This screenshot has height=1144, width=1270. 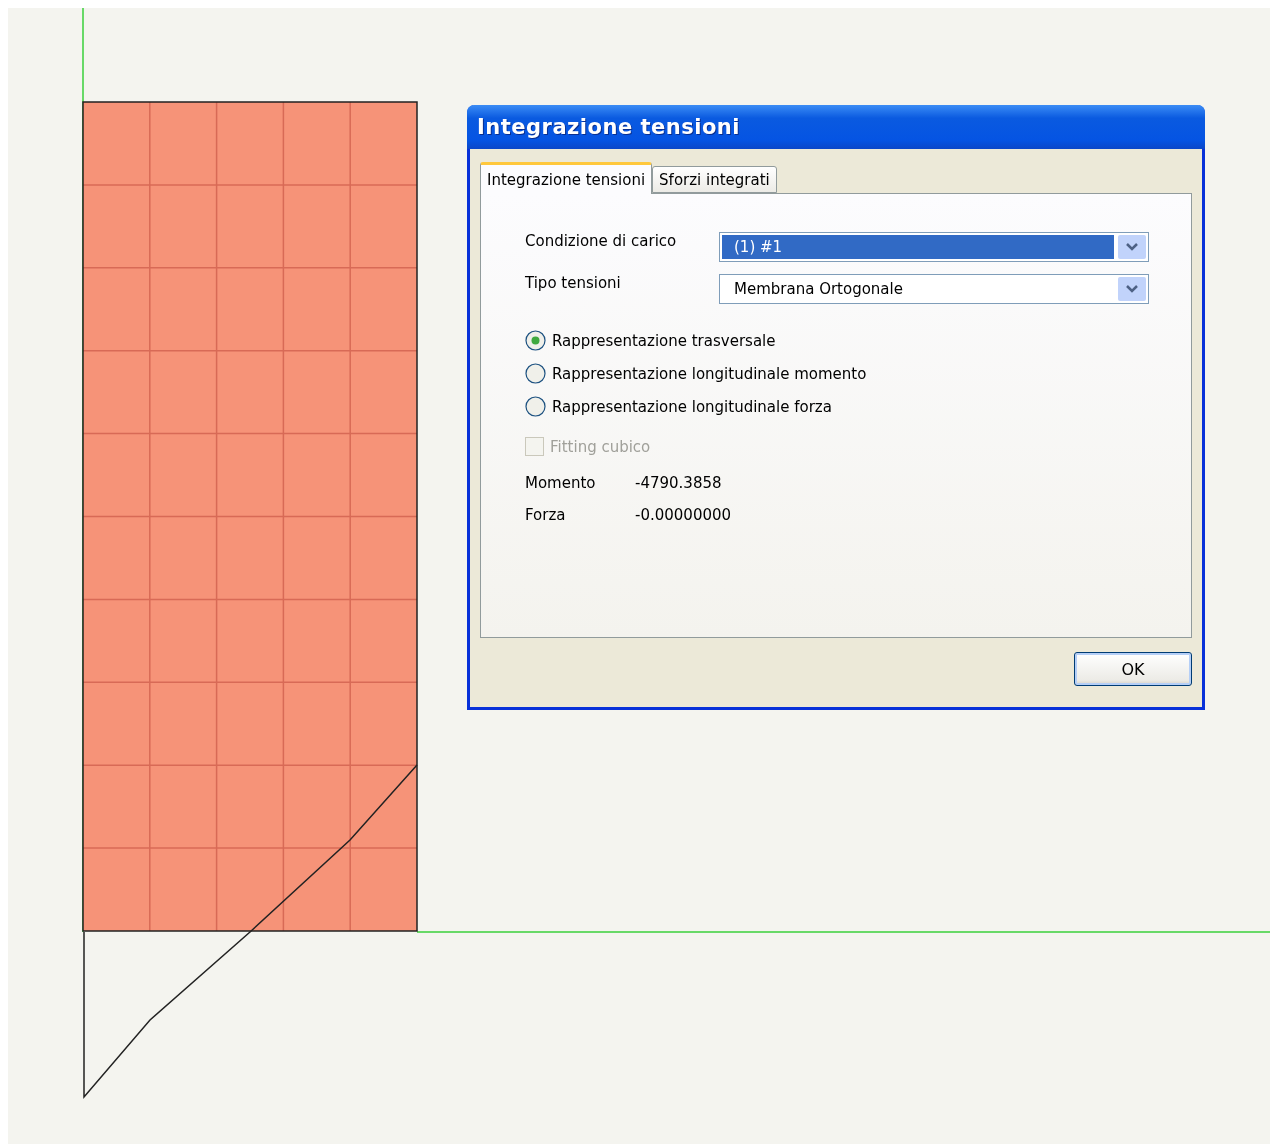 What do you see at coordinates (601, 241) in the screenshot?
I see `field-label: Condizione di carico` at bounding box center [601, 241].